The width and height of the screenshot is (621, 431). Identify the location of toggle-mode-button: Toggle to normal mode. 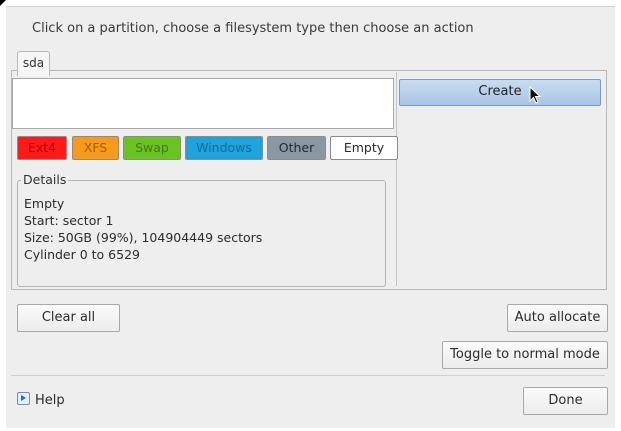
(525, 355).